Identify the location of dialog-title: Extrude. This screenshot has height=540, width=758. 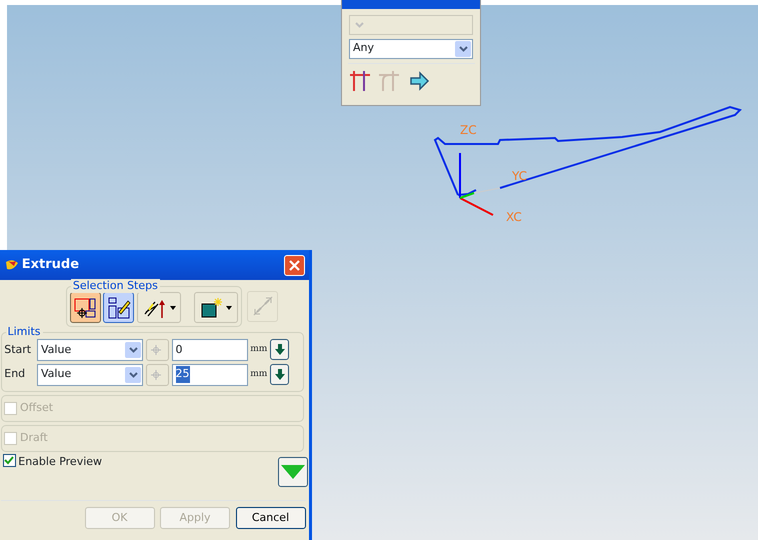
(51, 265).